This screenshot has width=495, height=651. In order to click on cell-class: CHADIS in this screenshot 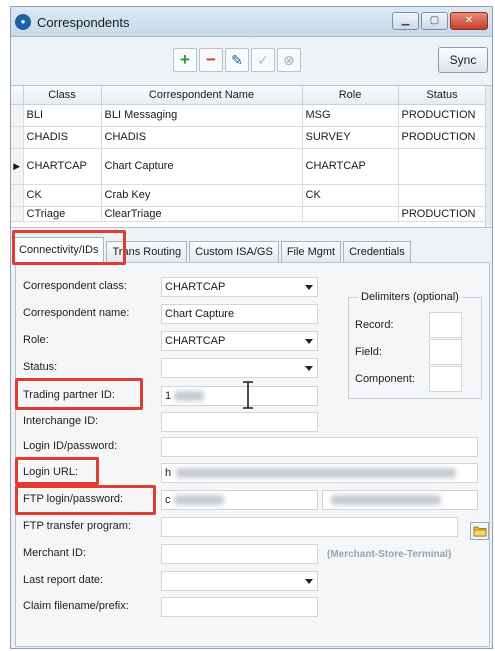, I will do `click(62, 137)`.